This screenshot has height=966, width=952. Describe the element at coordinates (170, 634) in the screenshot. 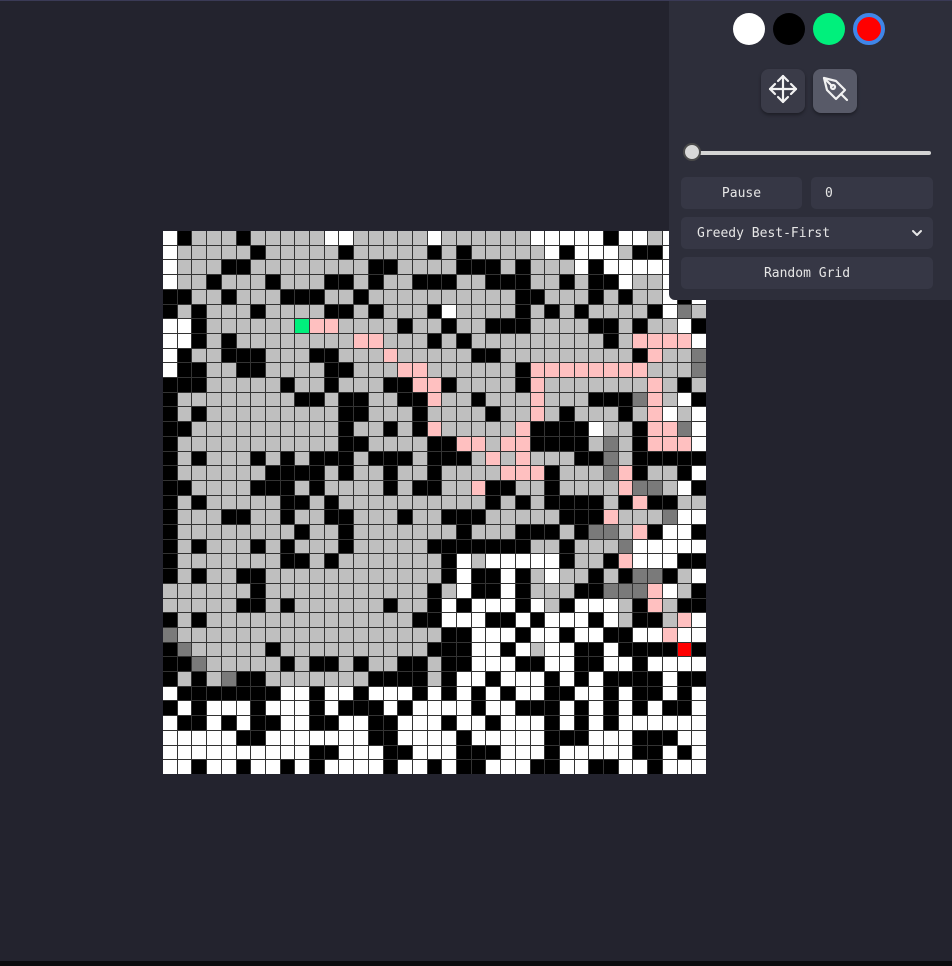

I see `frontier-cell` at that location.